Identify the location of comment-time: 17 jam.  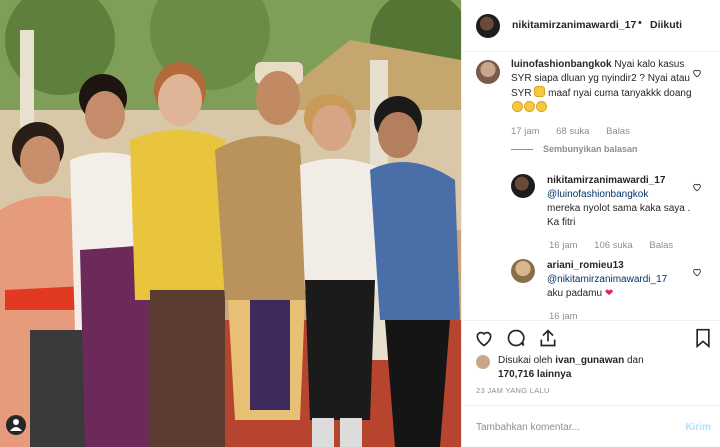
(525, 131).